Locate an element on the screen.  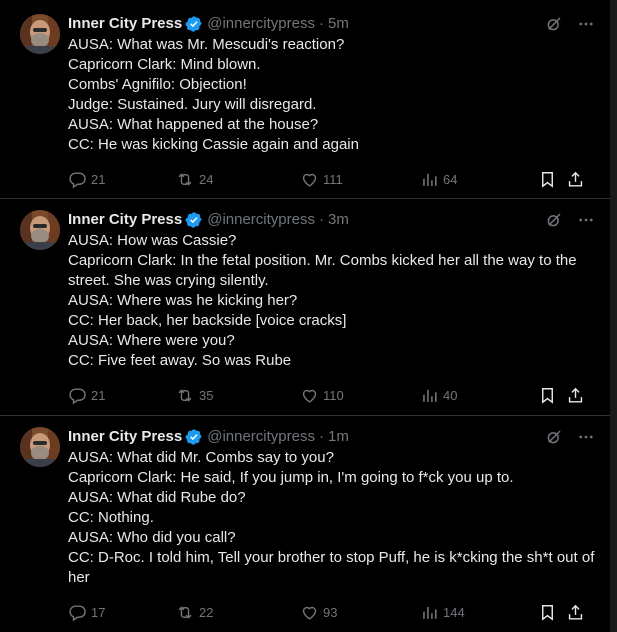
reply-count: 17 is located at coordinates (98, 612).